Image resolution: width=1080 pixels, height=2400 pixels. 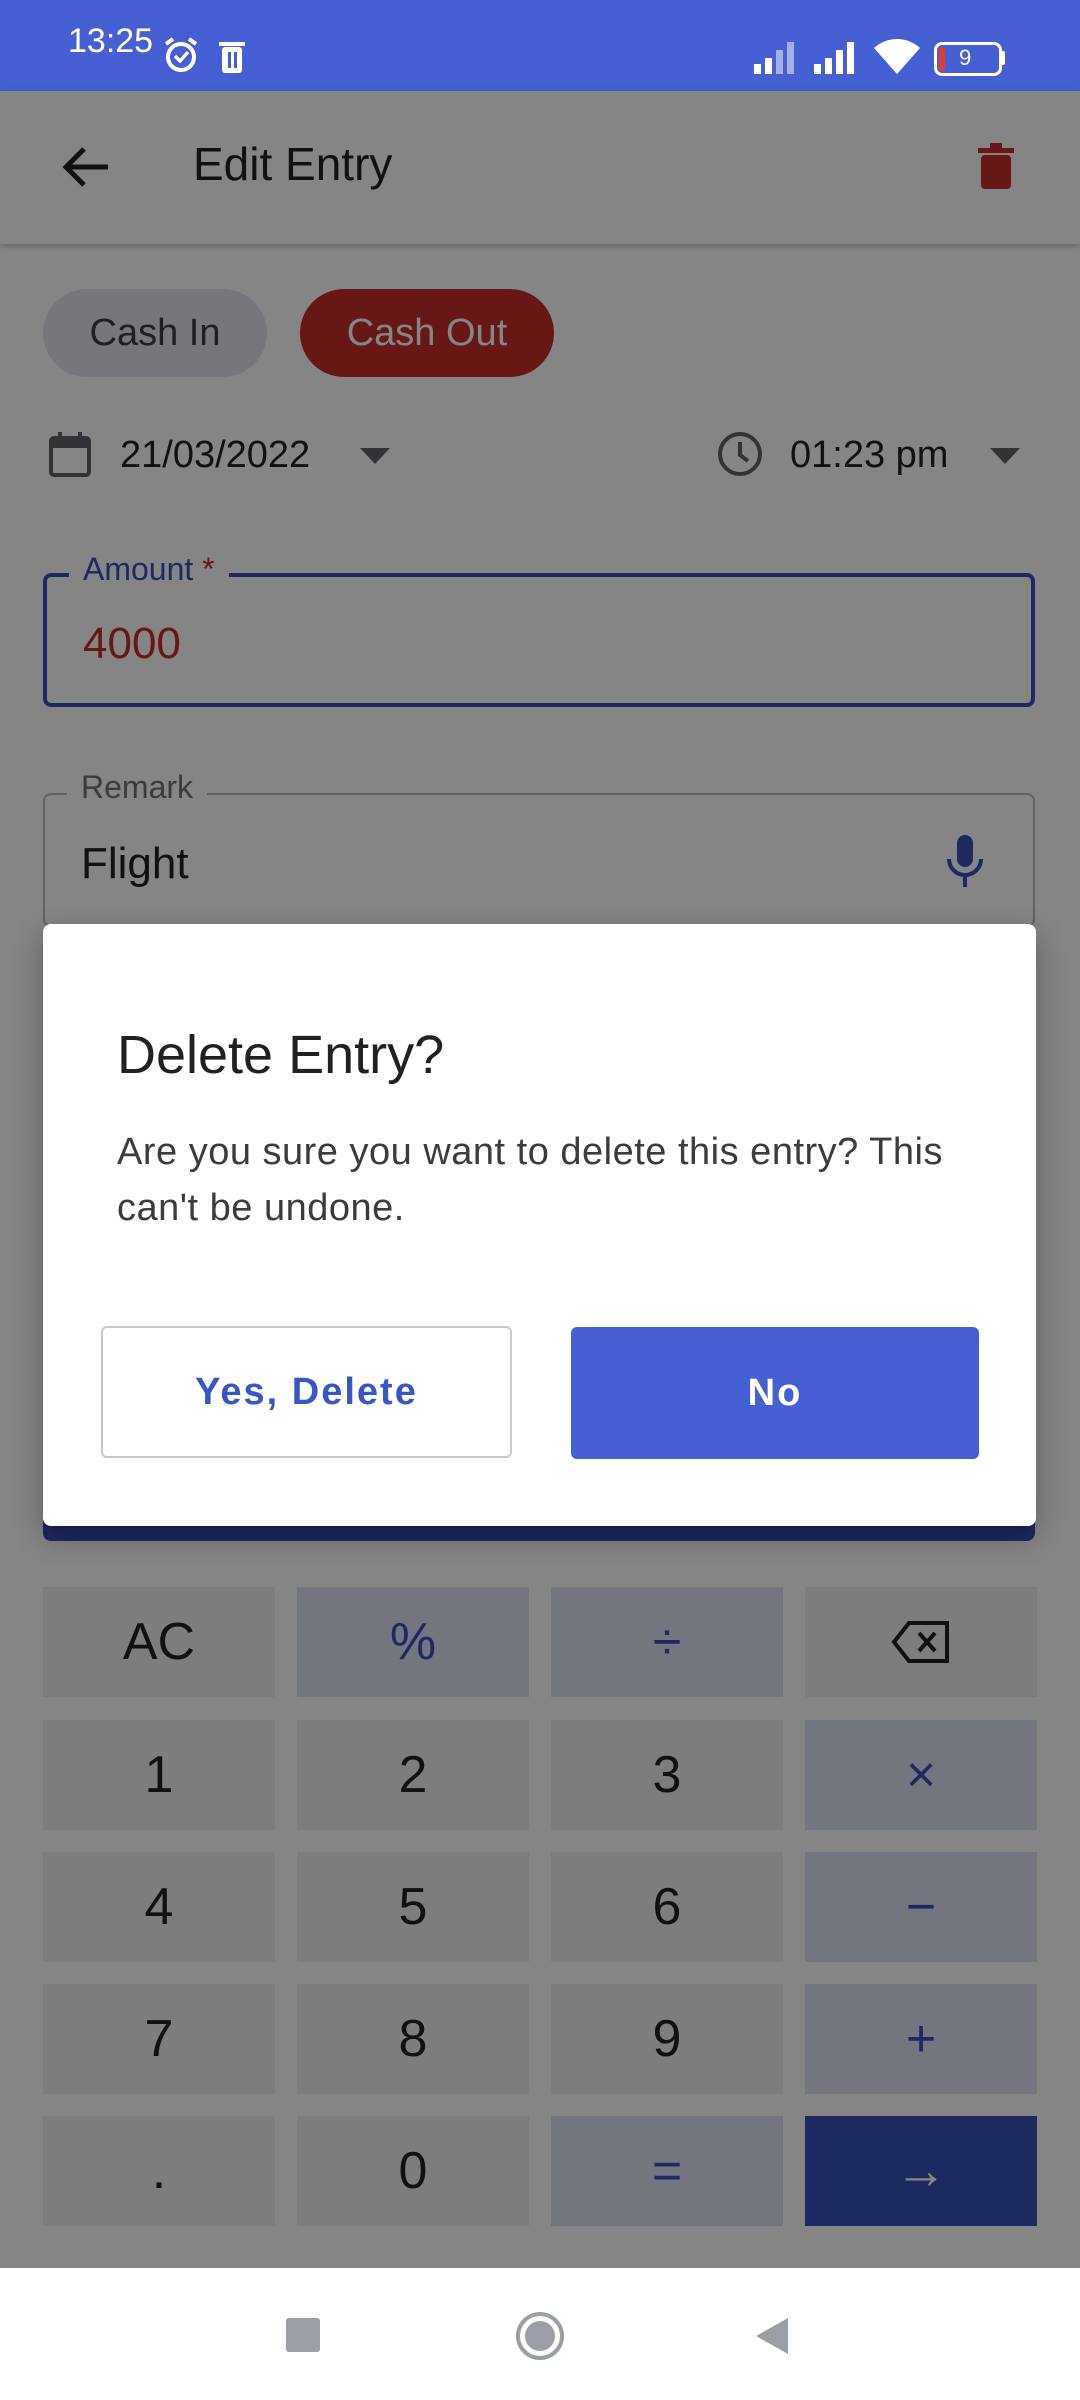 I want to click on home-icon, so click(x=540, y=2336).